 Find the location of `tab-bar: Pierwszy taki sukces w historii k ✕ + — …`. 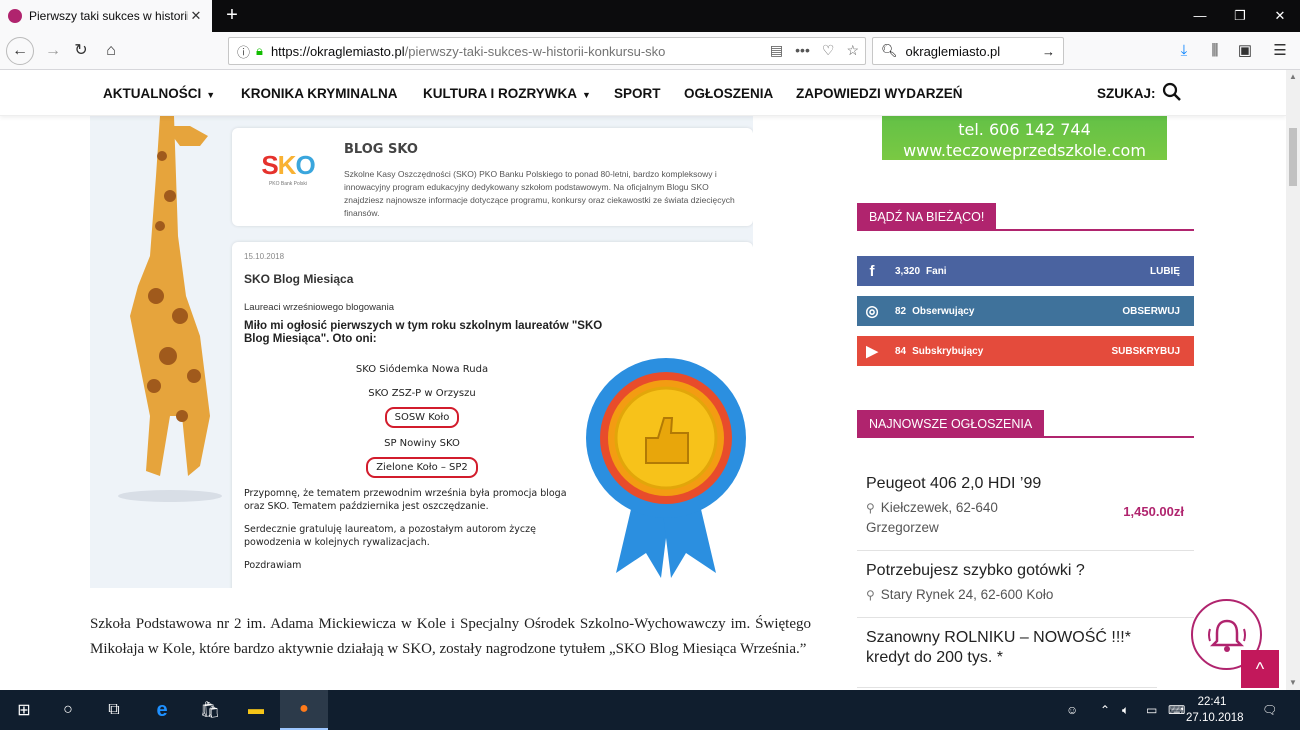

tab-bar: Pierwszy taki sukces w historii k ✕ + — … is located at coordinates (650, 16).